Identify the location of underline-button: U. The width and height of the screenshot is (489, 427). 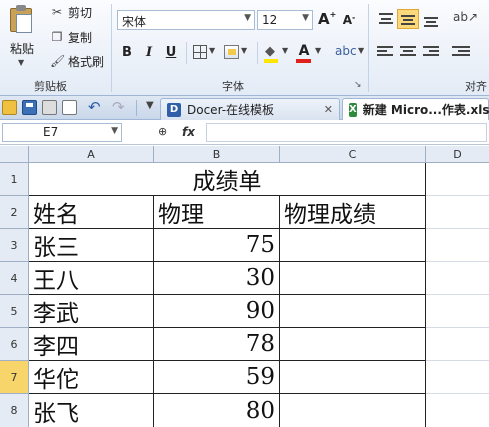
(171, 52).